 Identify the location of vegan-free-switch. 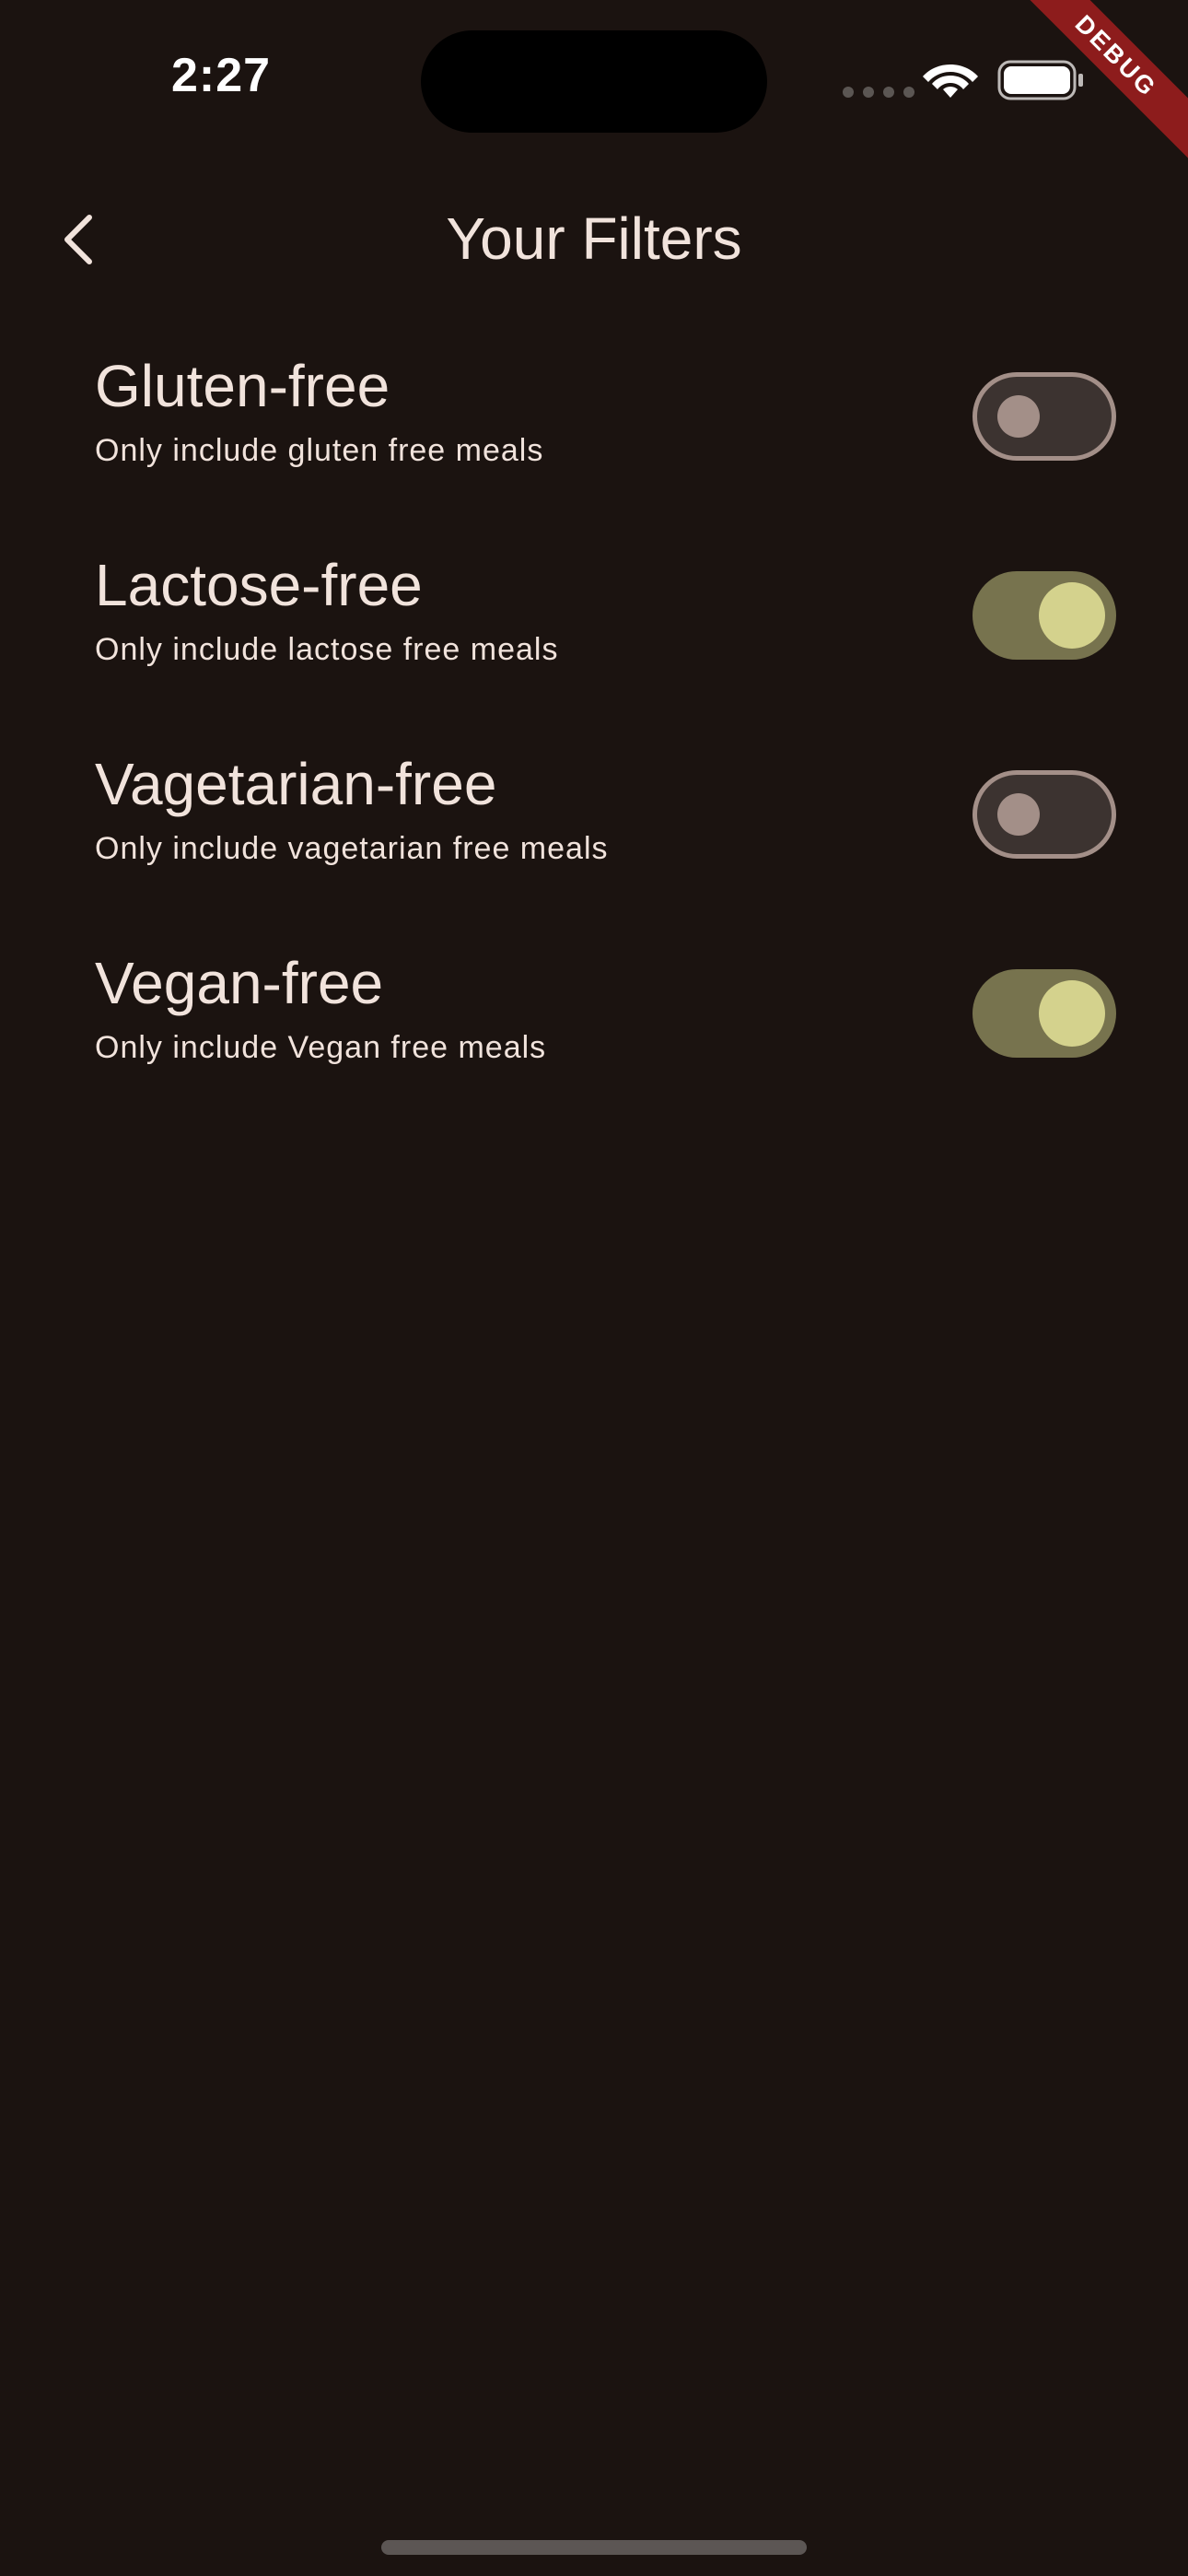
(1044, 1013).